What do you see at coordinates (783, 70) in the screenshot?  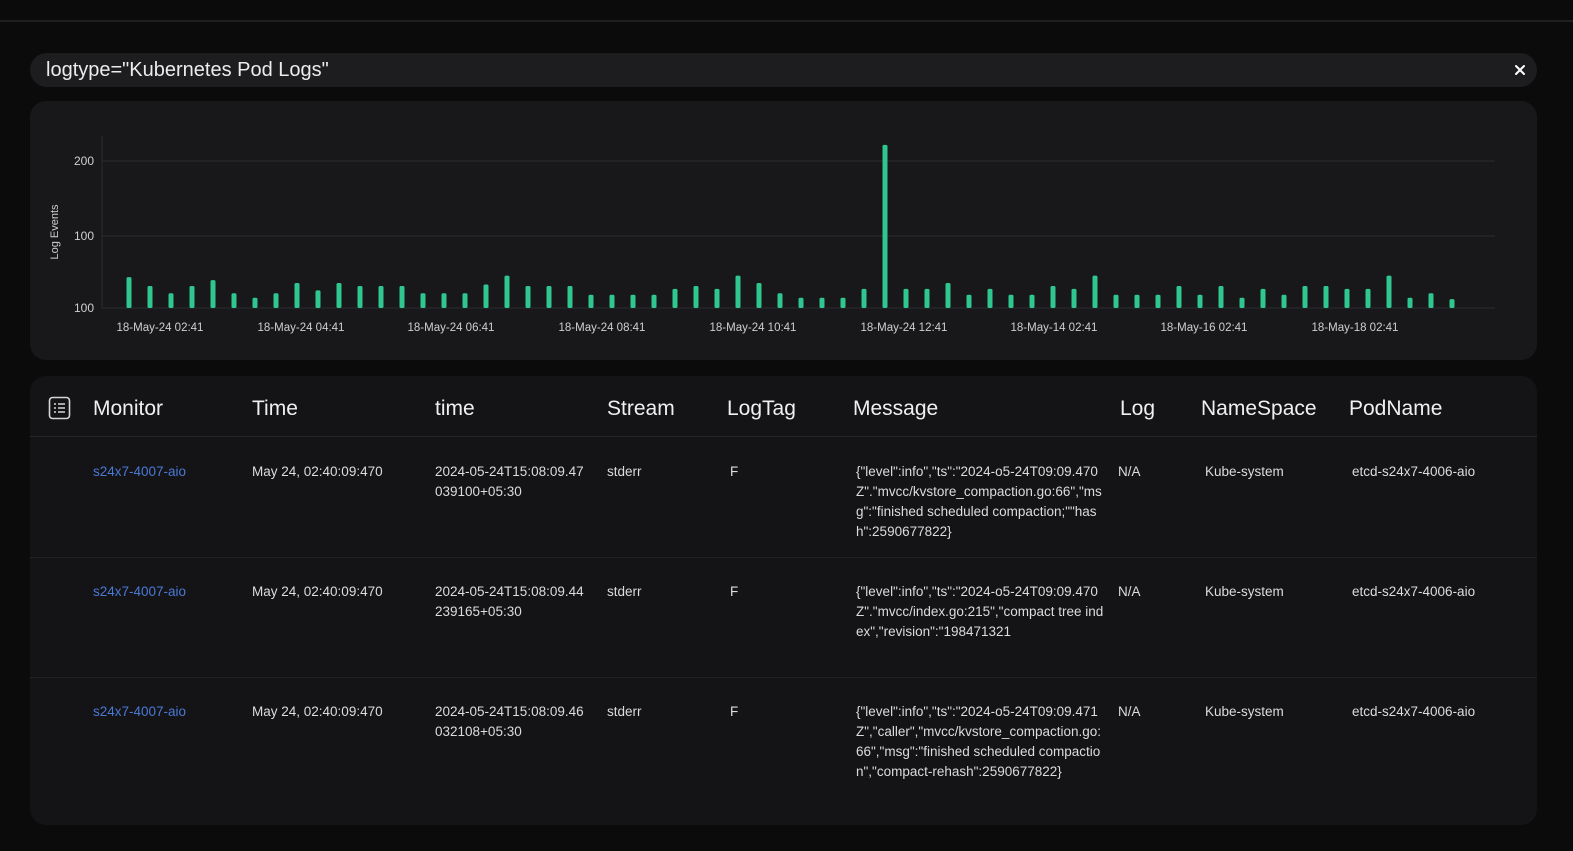 I see `log-query-bar: logtype="Kubernetes Pod Logs"` at bounding box center [783, 70].